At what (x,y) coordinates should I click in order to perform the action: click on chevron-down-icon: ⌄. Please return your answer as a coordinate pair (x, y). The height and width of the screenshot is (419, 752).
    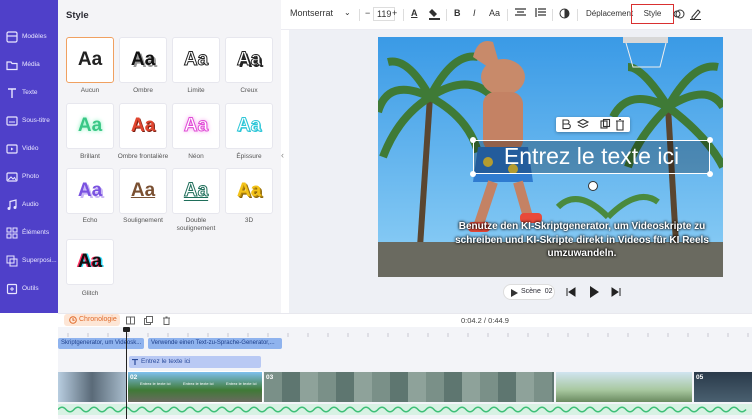
    Looking at the image, I should click on (347, 15).